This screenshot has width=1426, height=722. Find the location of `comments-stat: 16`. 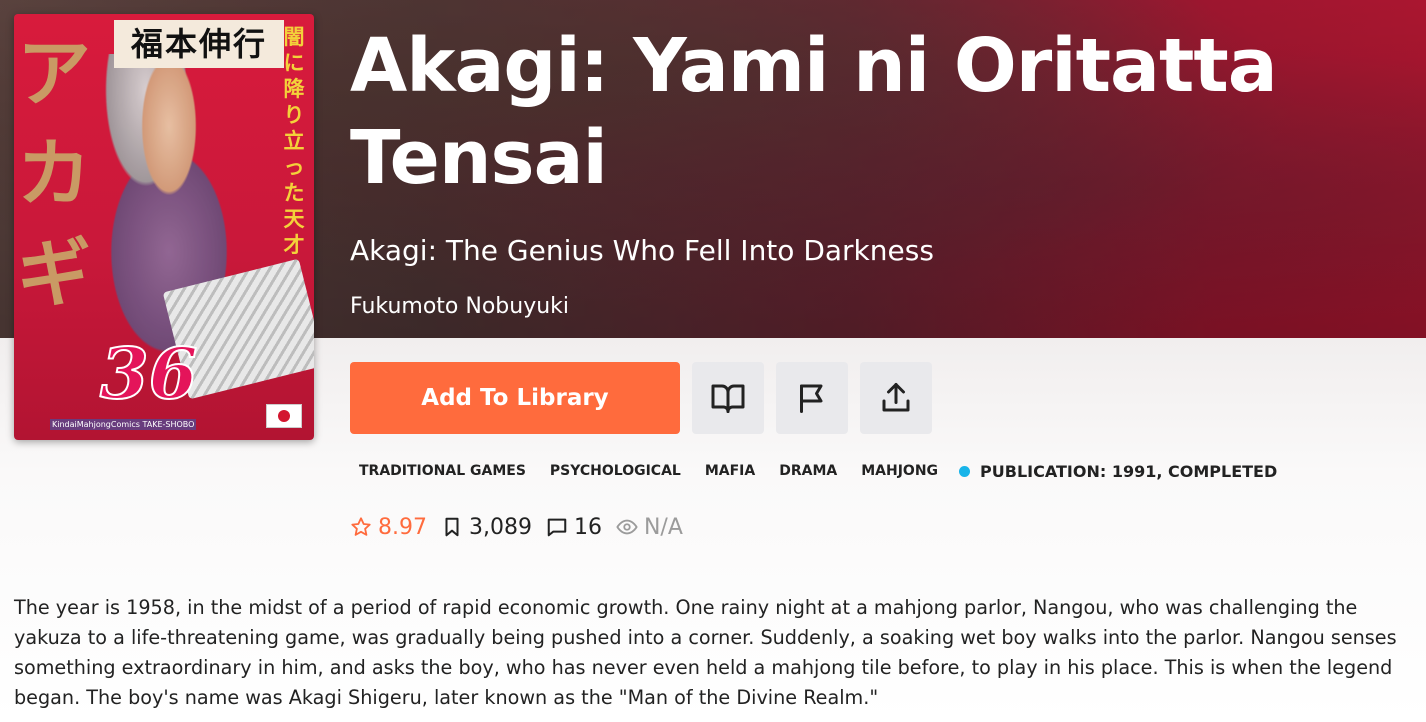

comments-stat: 16 is located at coordinates (574, 527).